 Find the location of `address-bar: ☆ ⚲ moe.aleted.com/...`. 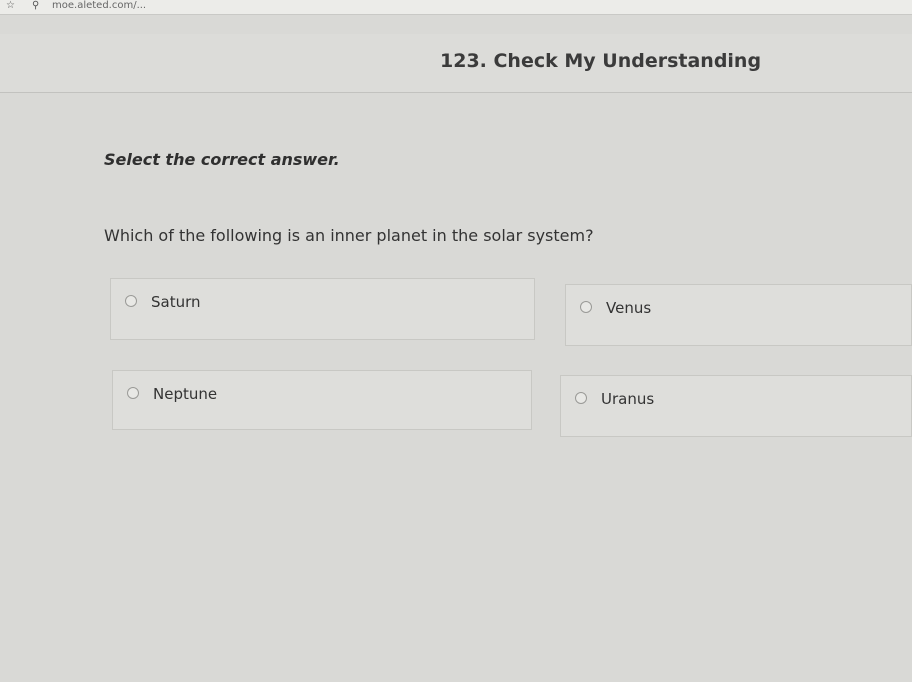

address-bar: ☆ ⚲ moe.aleted.com/... is located at coordinates (456, 7).